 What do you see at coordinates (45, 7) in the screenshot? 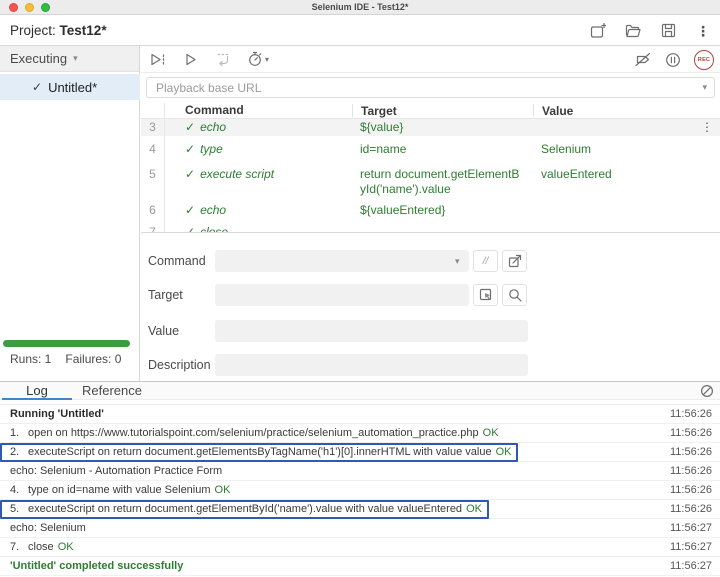
I see `zoom-window-button` at bounding box center [45, 7].